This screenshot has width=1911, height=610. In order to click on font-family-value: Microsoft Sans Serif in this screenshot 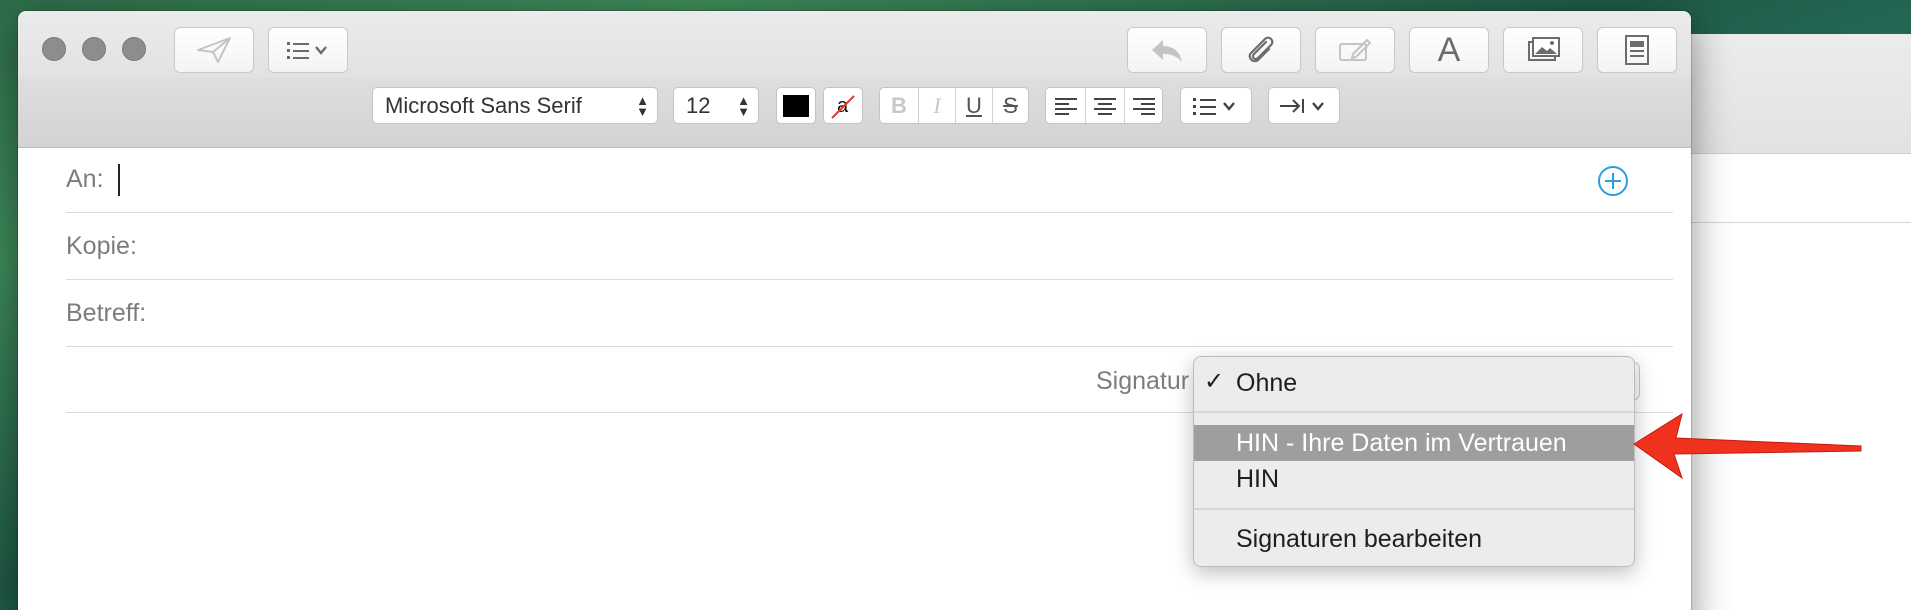, I will do `click(483, 105)`.